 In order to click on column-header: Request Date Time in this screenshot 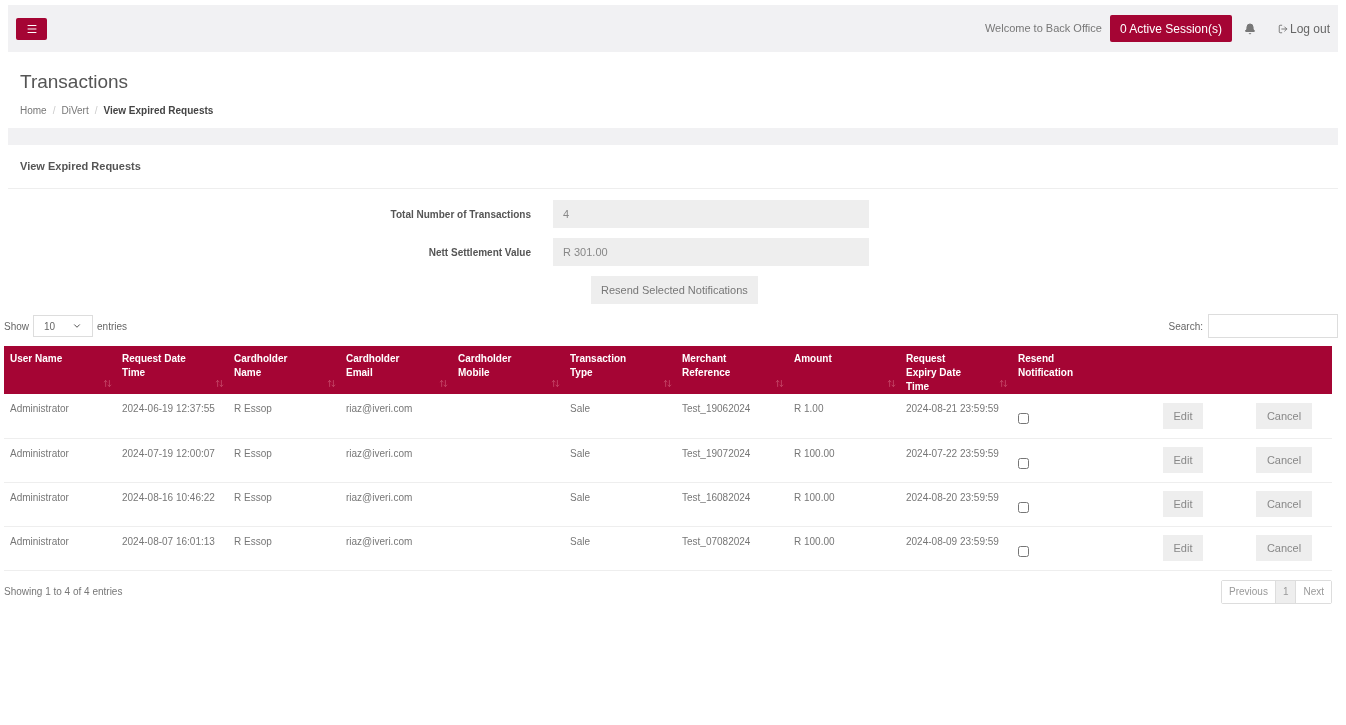, I will do `click(172, 370)`.